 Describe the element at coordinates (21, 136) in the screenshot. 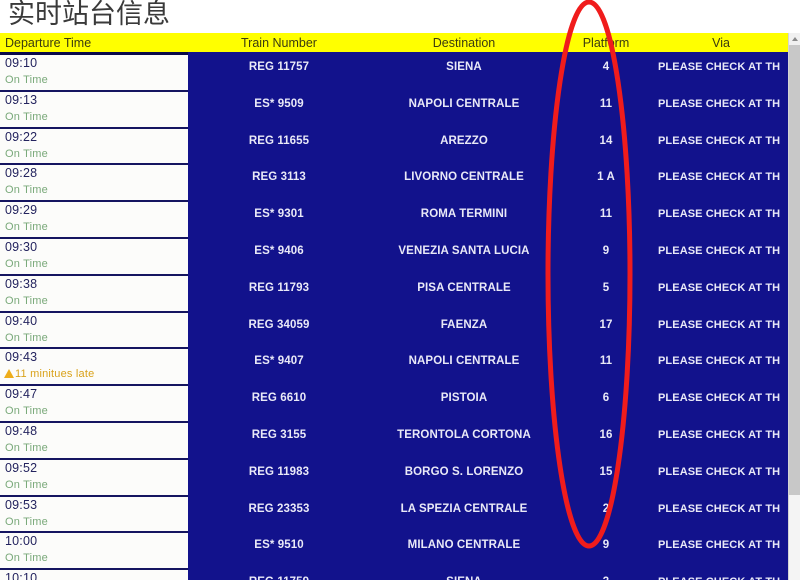

I see `departure-time-value: 09:22` at that location.